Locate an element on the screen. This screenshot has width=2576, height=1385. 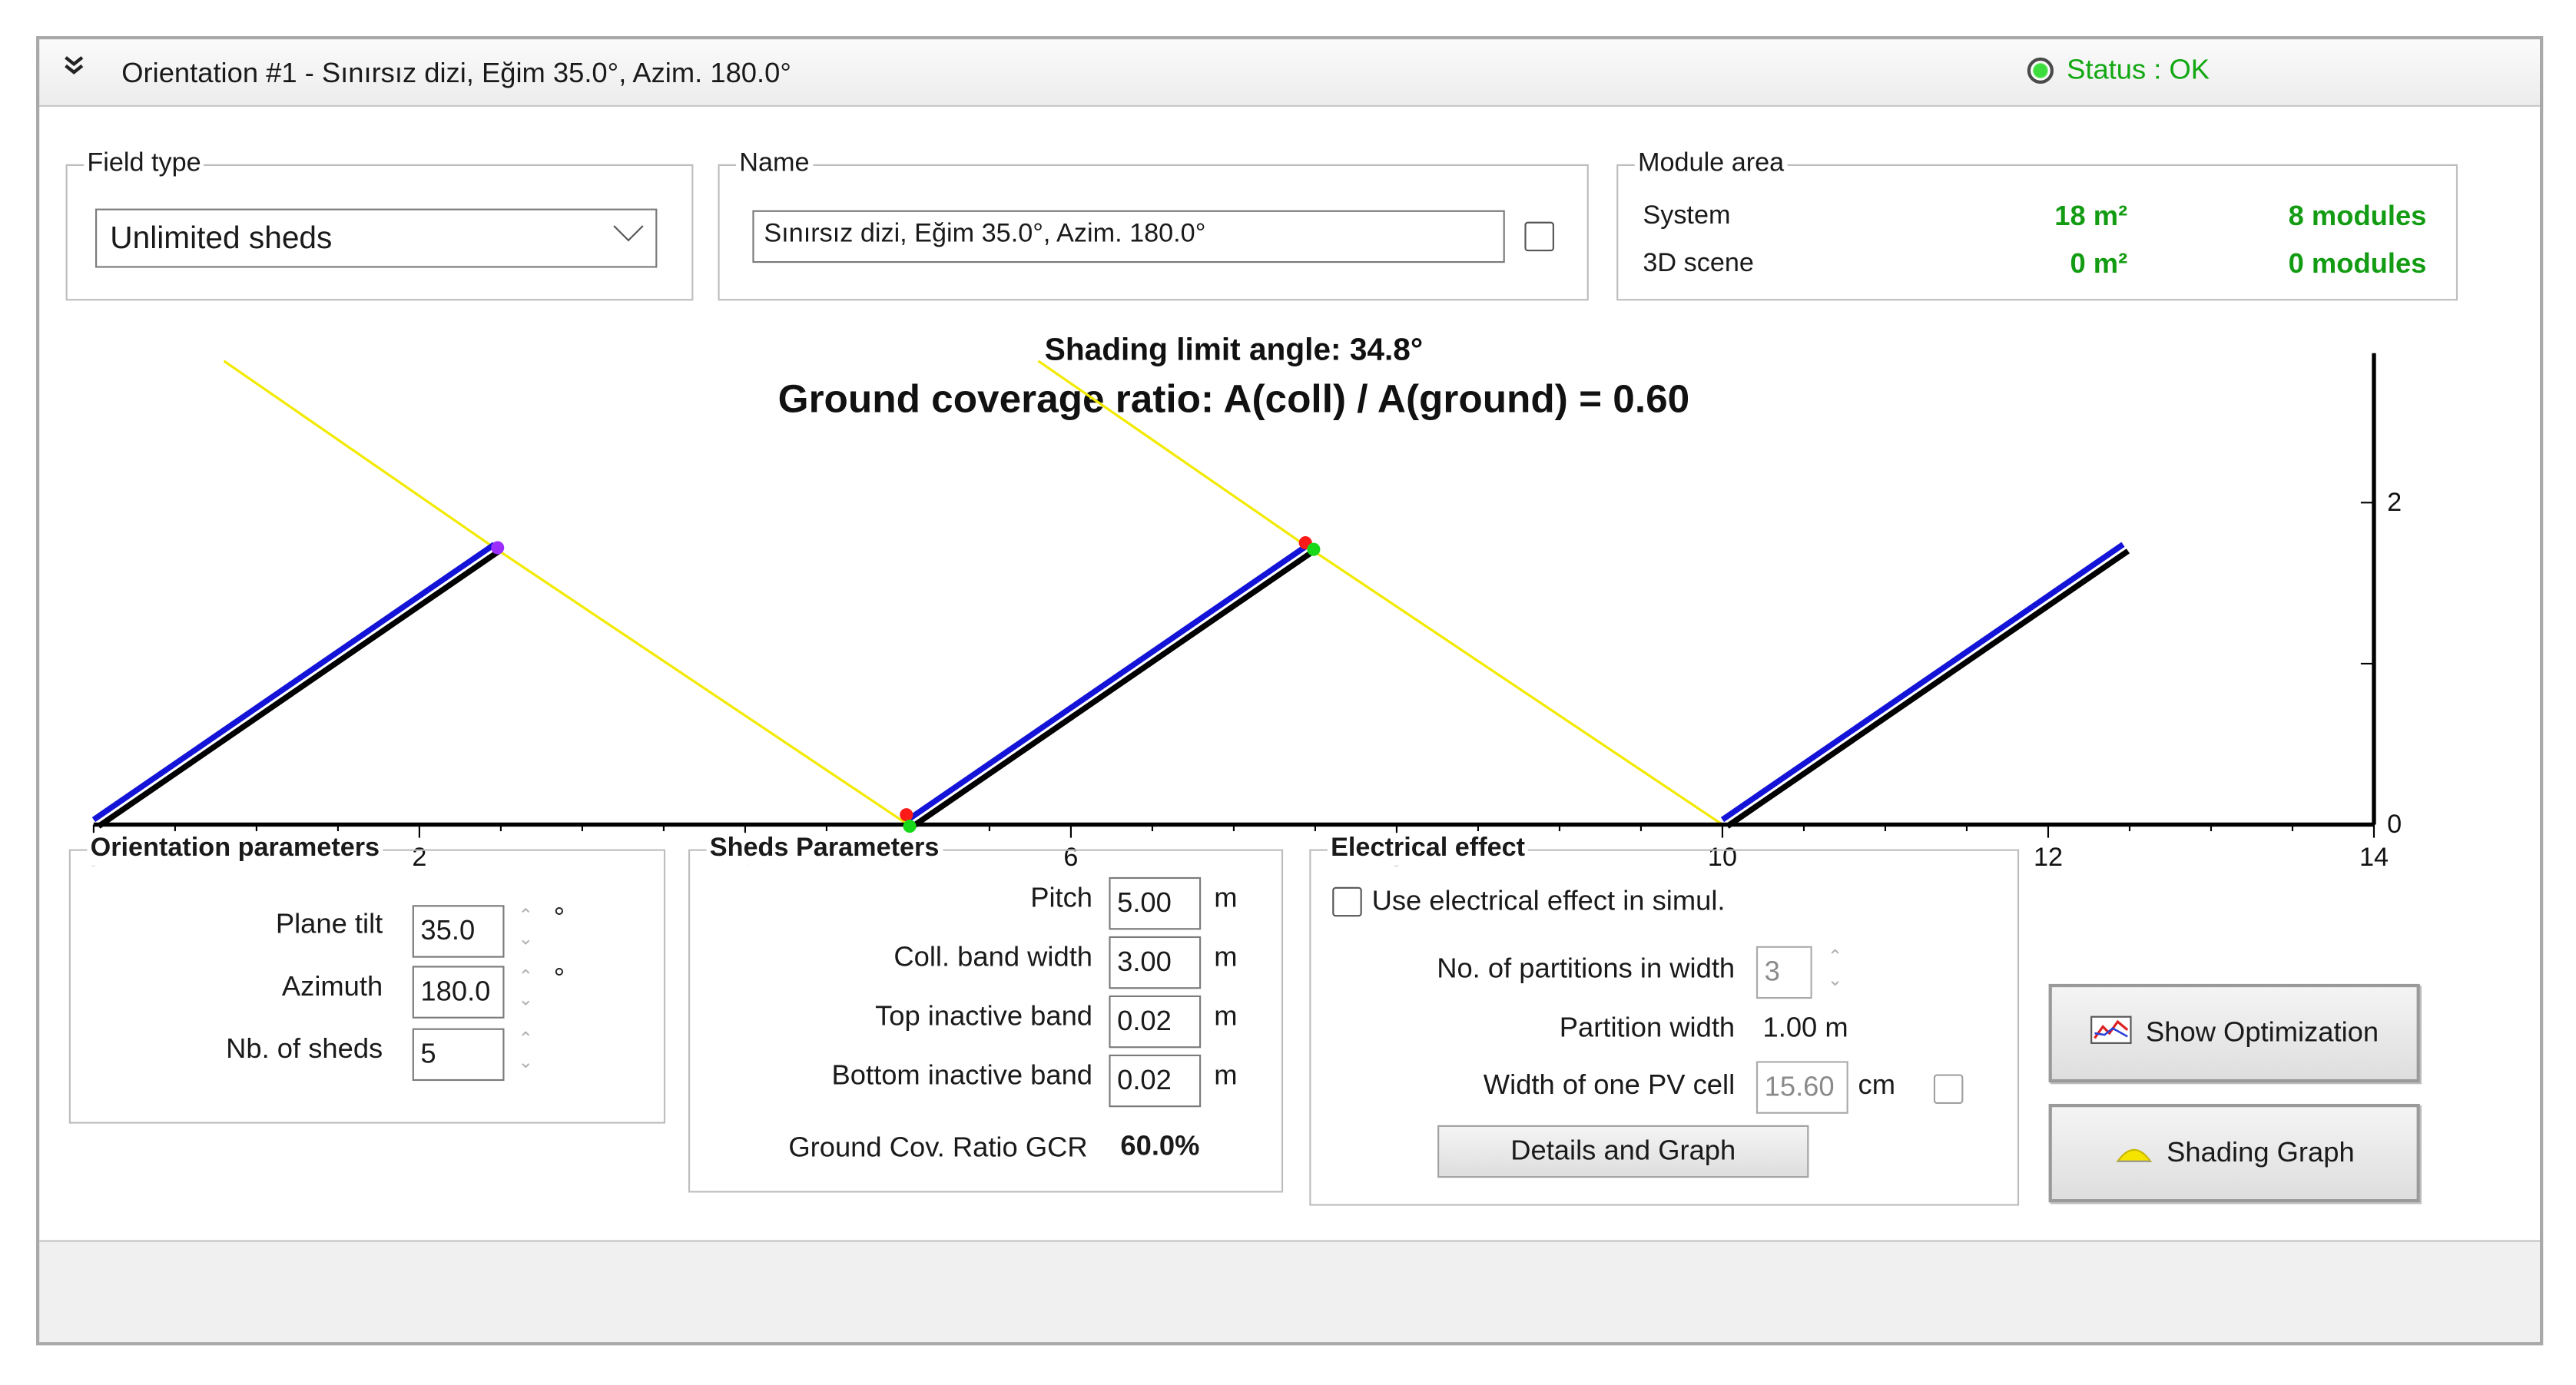
azimuth-unit: ° is located at coordinates (559, 979).